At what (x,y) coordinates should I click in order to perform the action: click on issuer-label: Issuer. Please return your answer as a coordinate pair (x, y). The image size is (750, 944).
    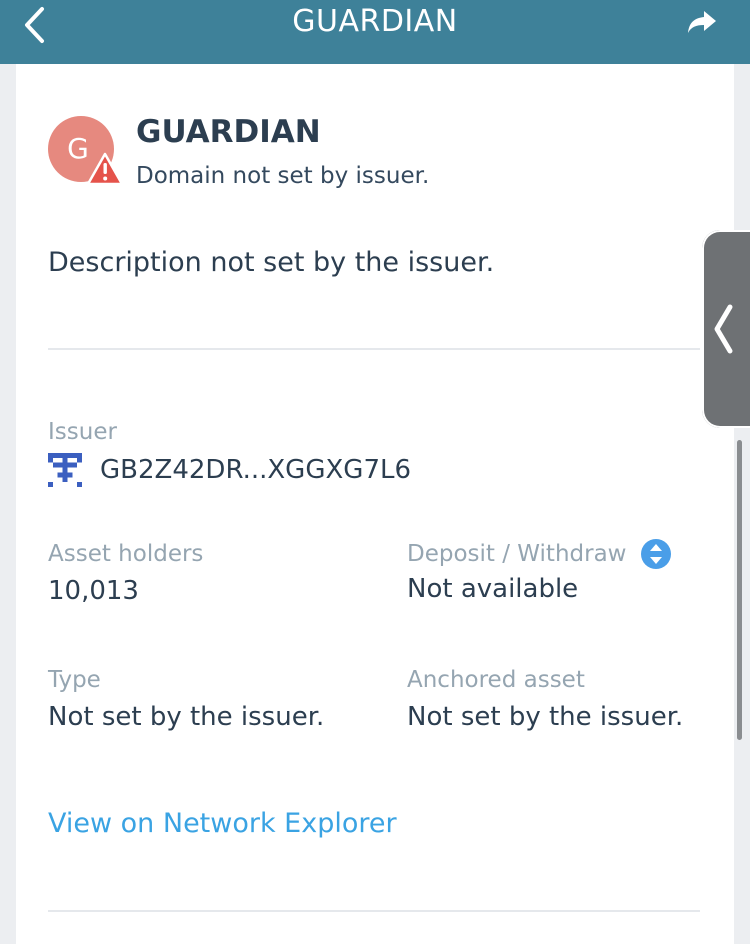
    Looking at the image, I should click on (82, 432).